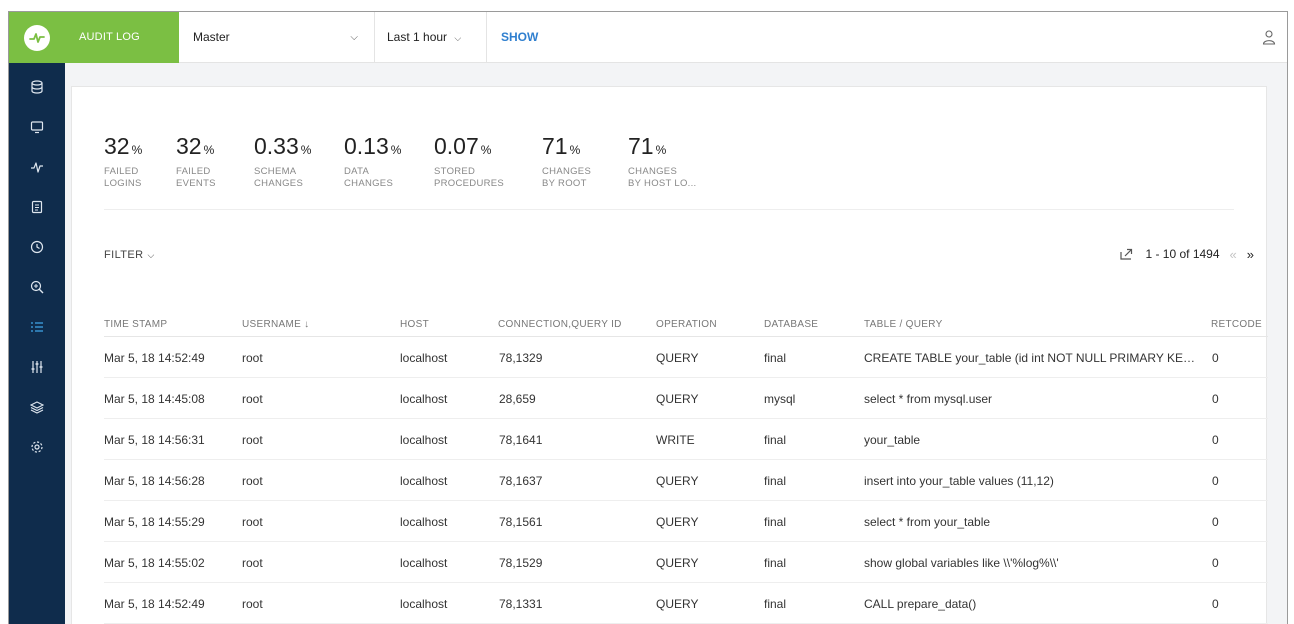  Describe the element at coordinates (1031, 324) in the screenshot. I see `column-header-table-query: TABLE / QUERY` at that location.